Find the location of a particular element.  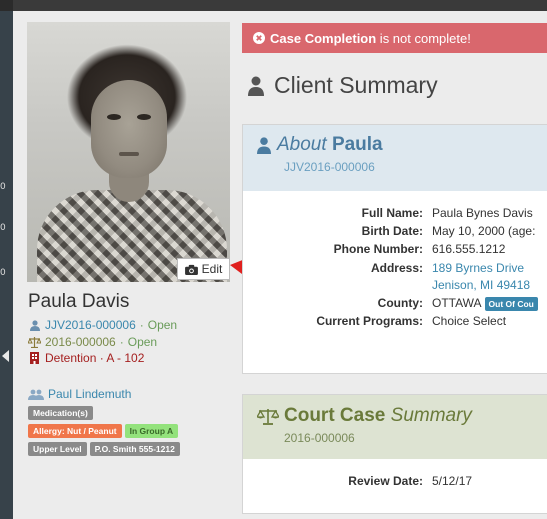

left-nav-strip: 0 0 0 is located at coordinates (6, 265).